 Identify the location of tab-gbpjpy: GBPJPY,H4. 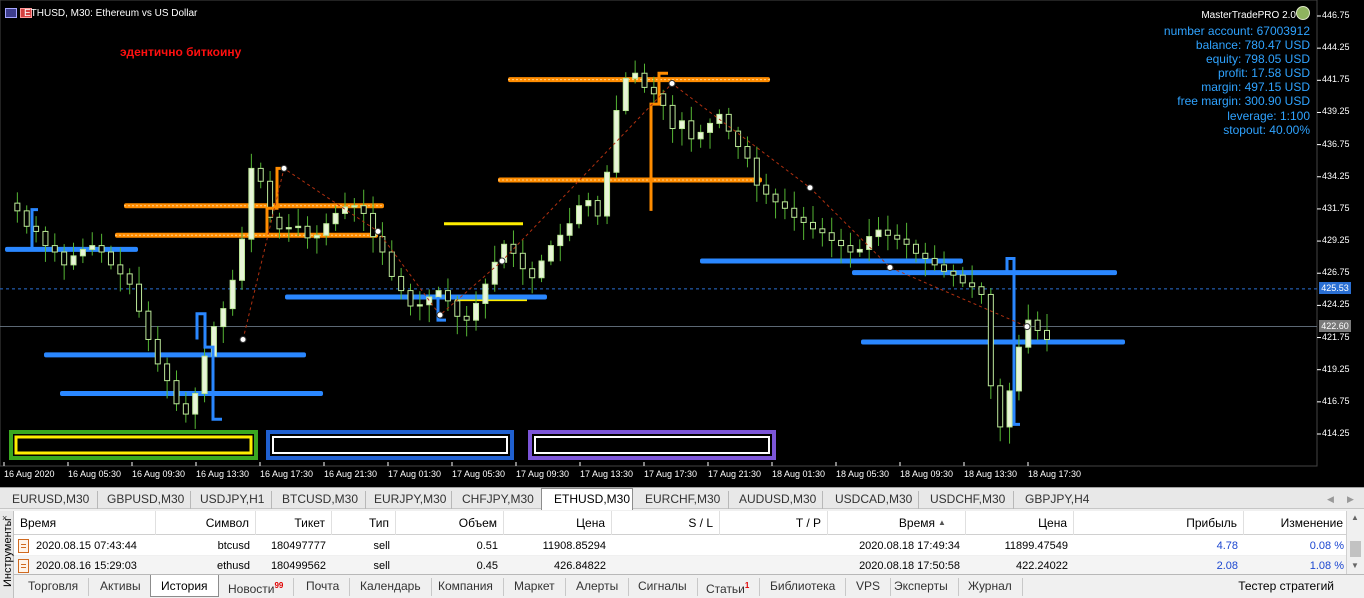
(1058, 500).